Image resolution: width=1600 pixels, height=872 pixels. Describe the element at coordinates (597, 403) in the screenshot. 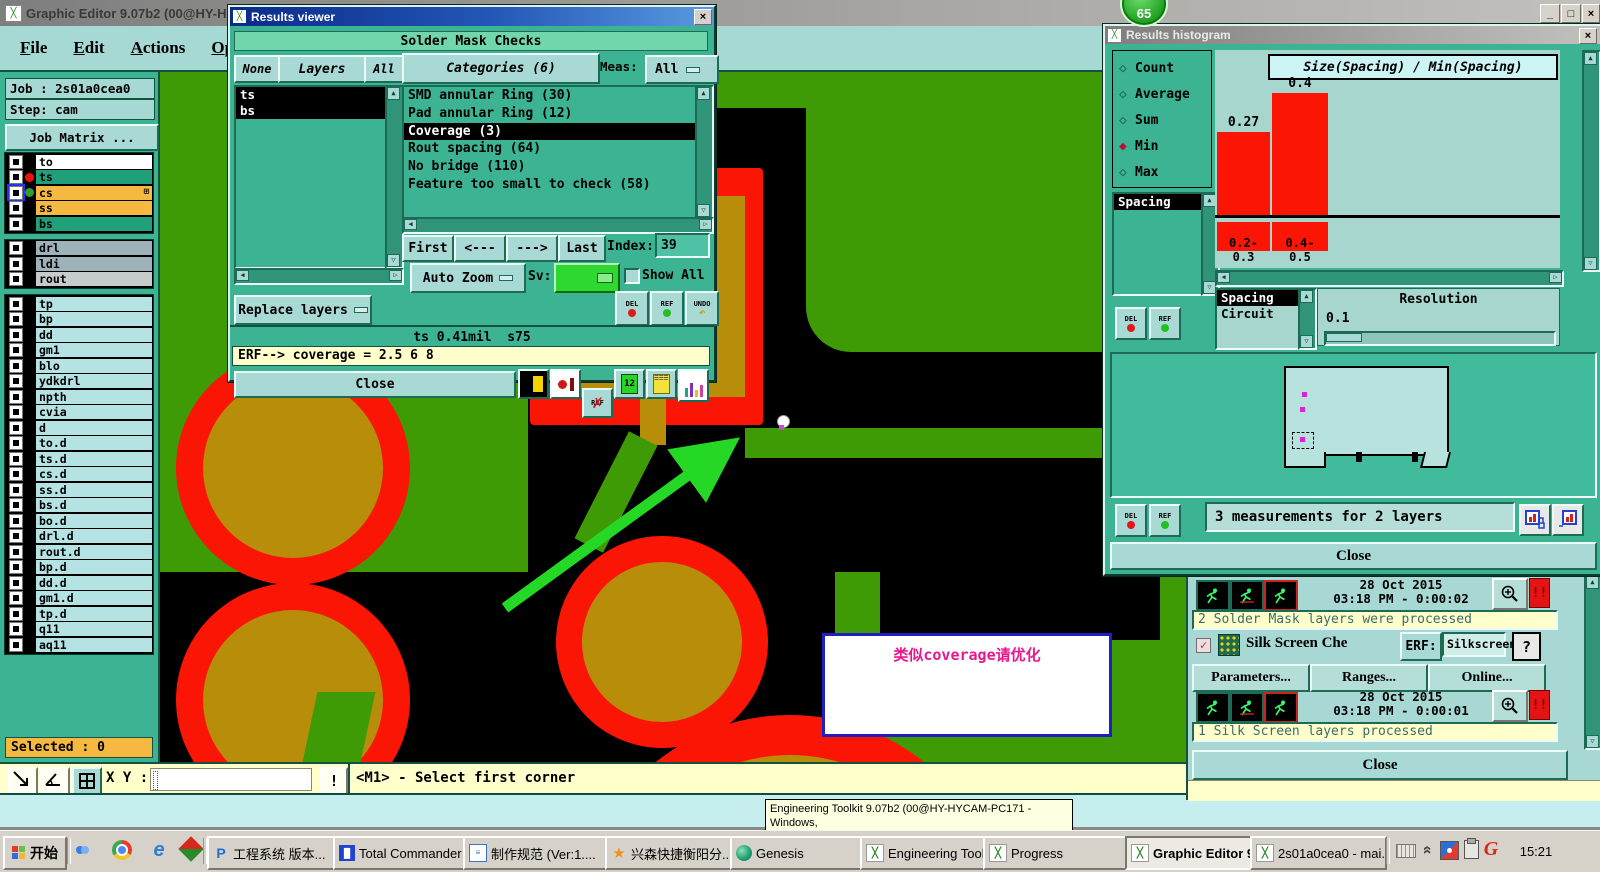

I see `clear-ref-button: REF ✗` at that location.